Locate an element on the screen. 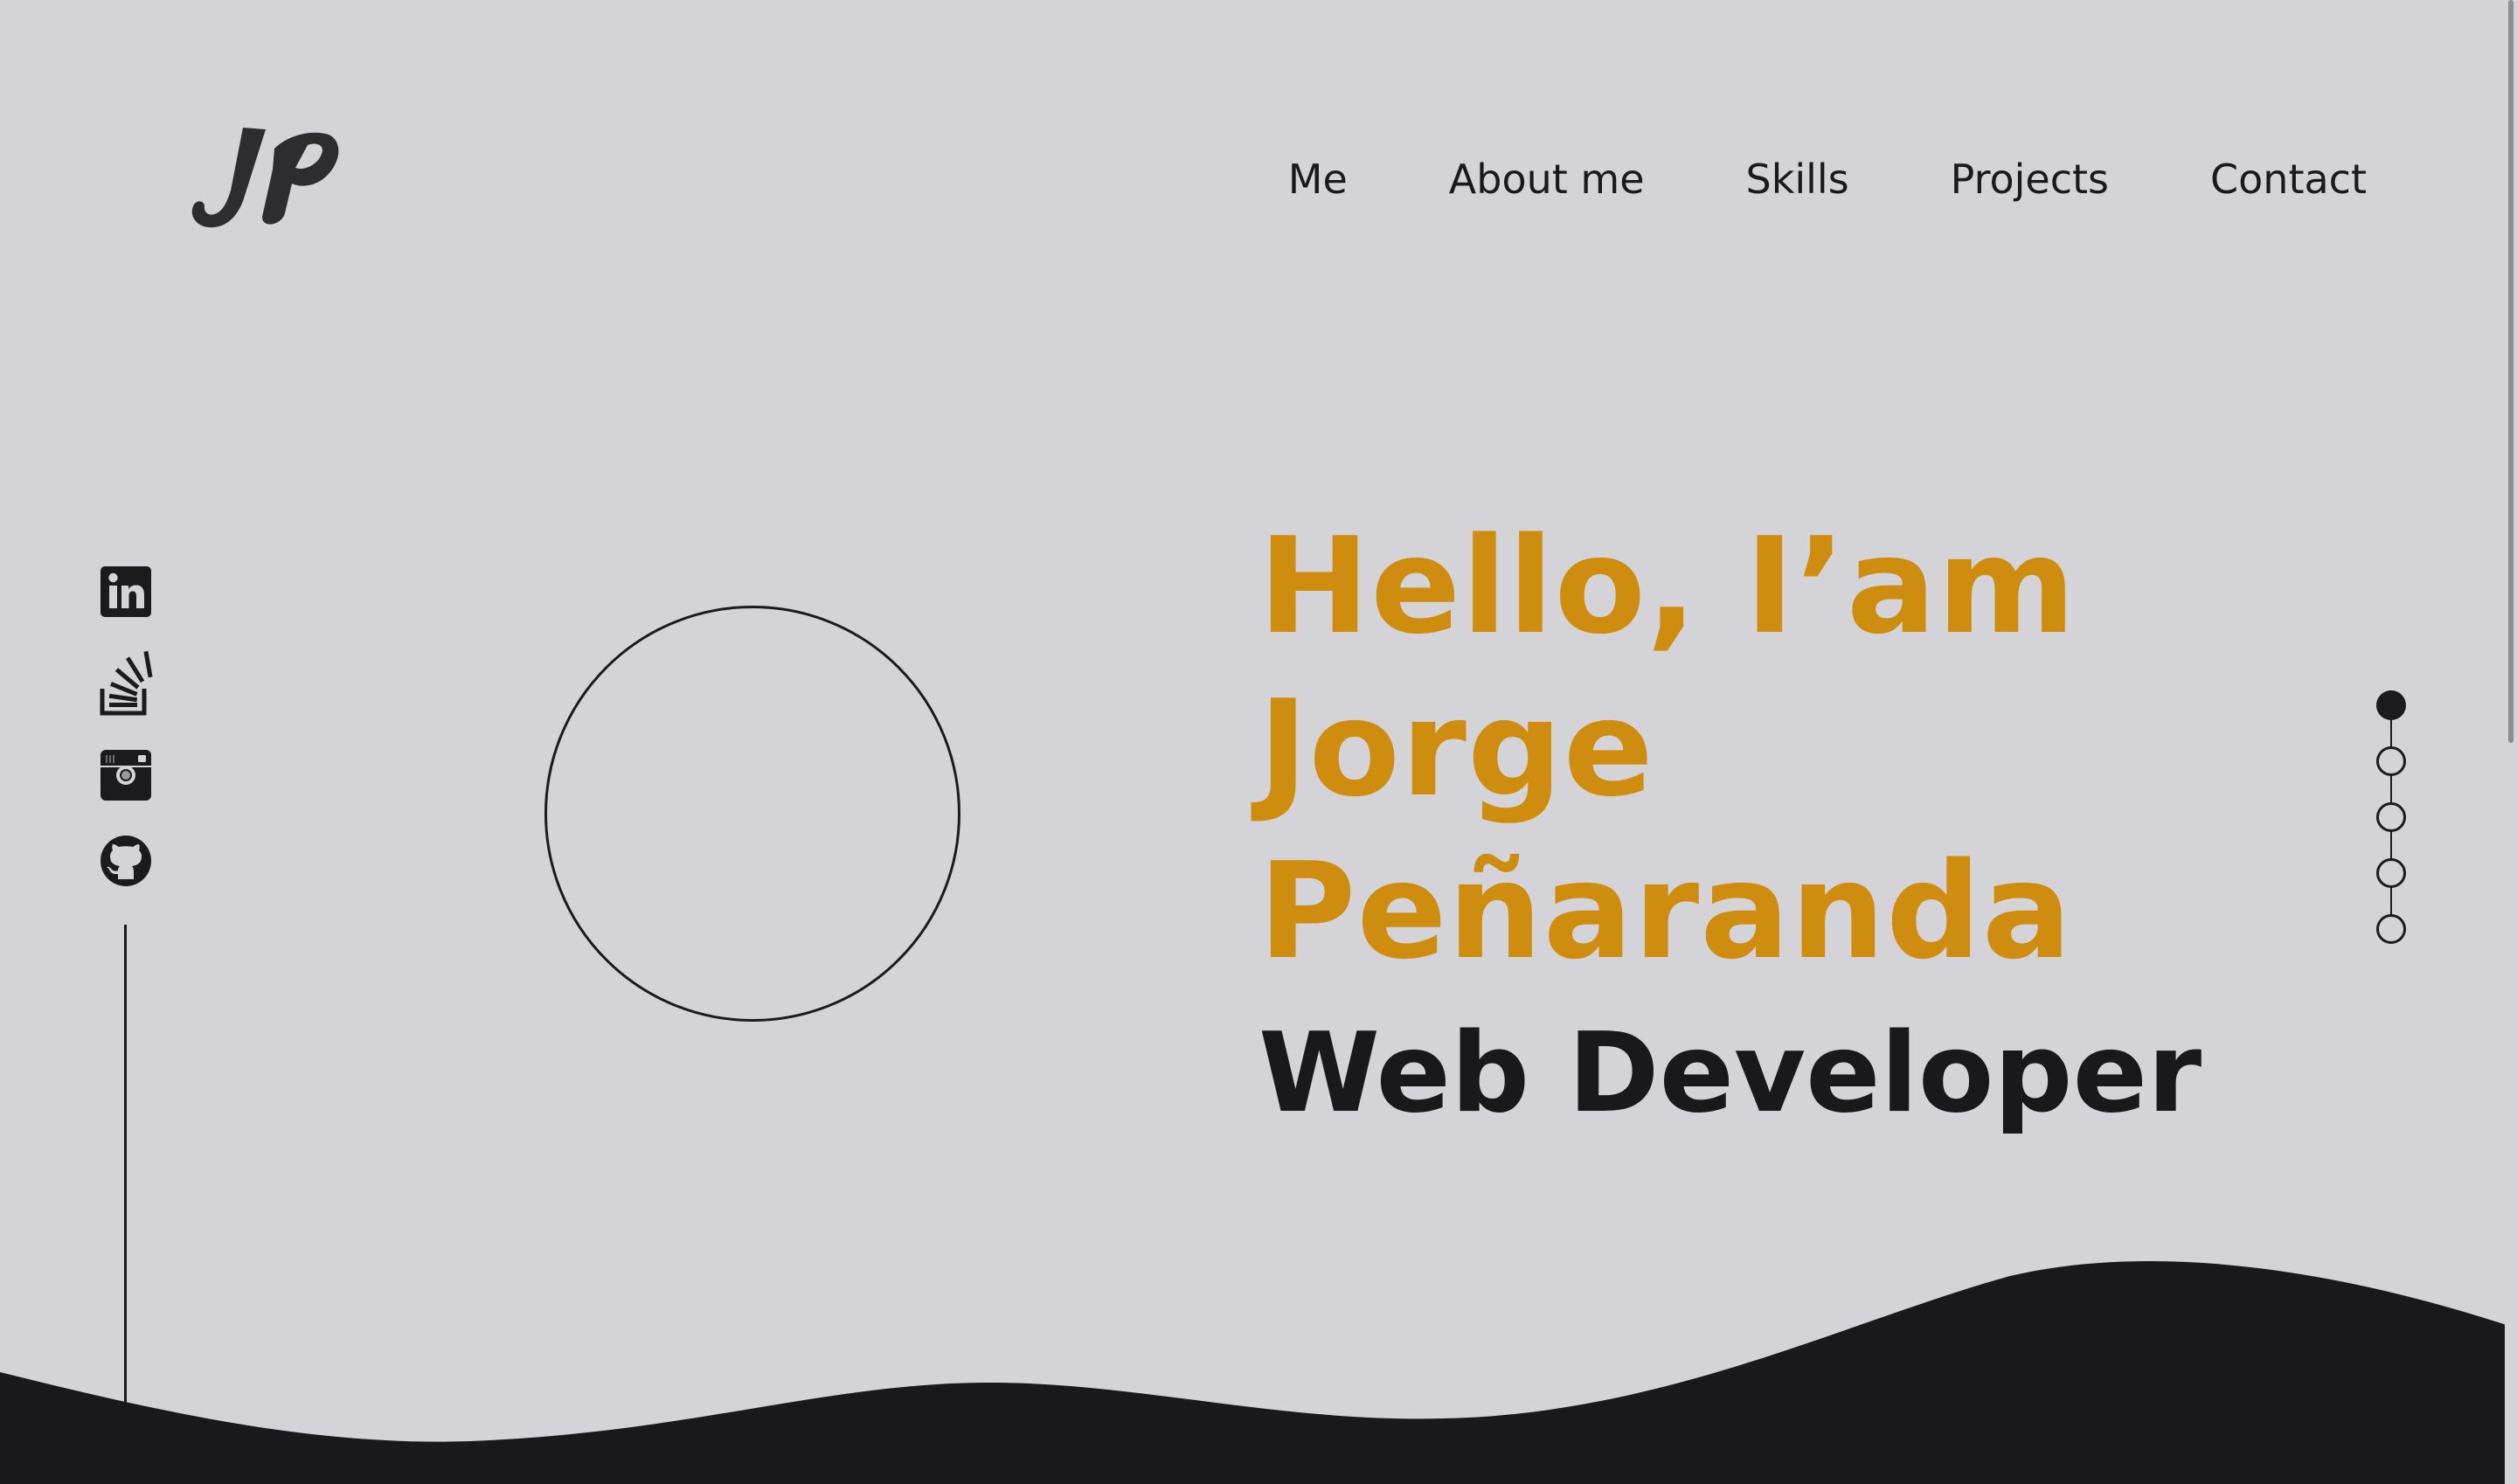 This screenshot has height=1484, width=2517. scrollbar-thumb is located at coordinates (2511, 371).